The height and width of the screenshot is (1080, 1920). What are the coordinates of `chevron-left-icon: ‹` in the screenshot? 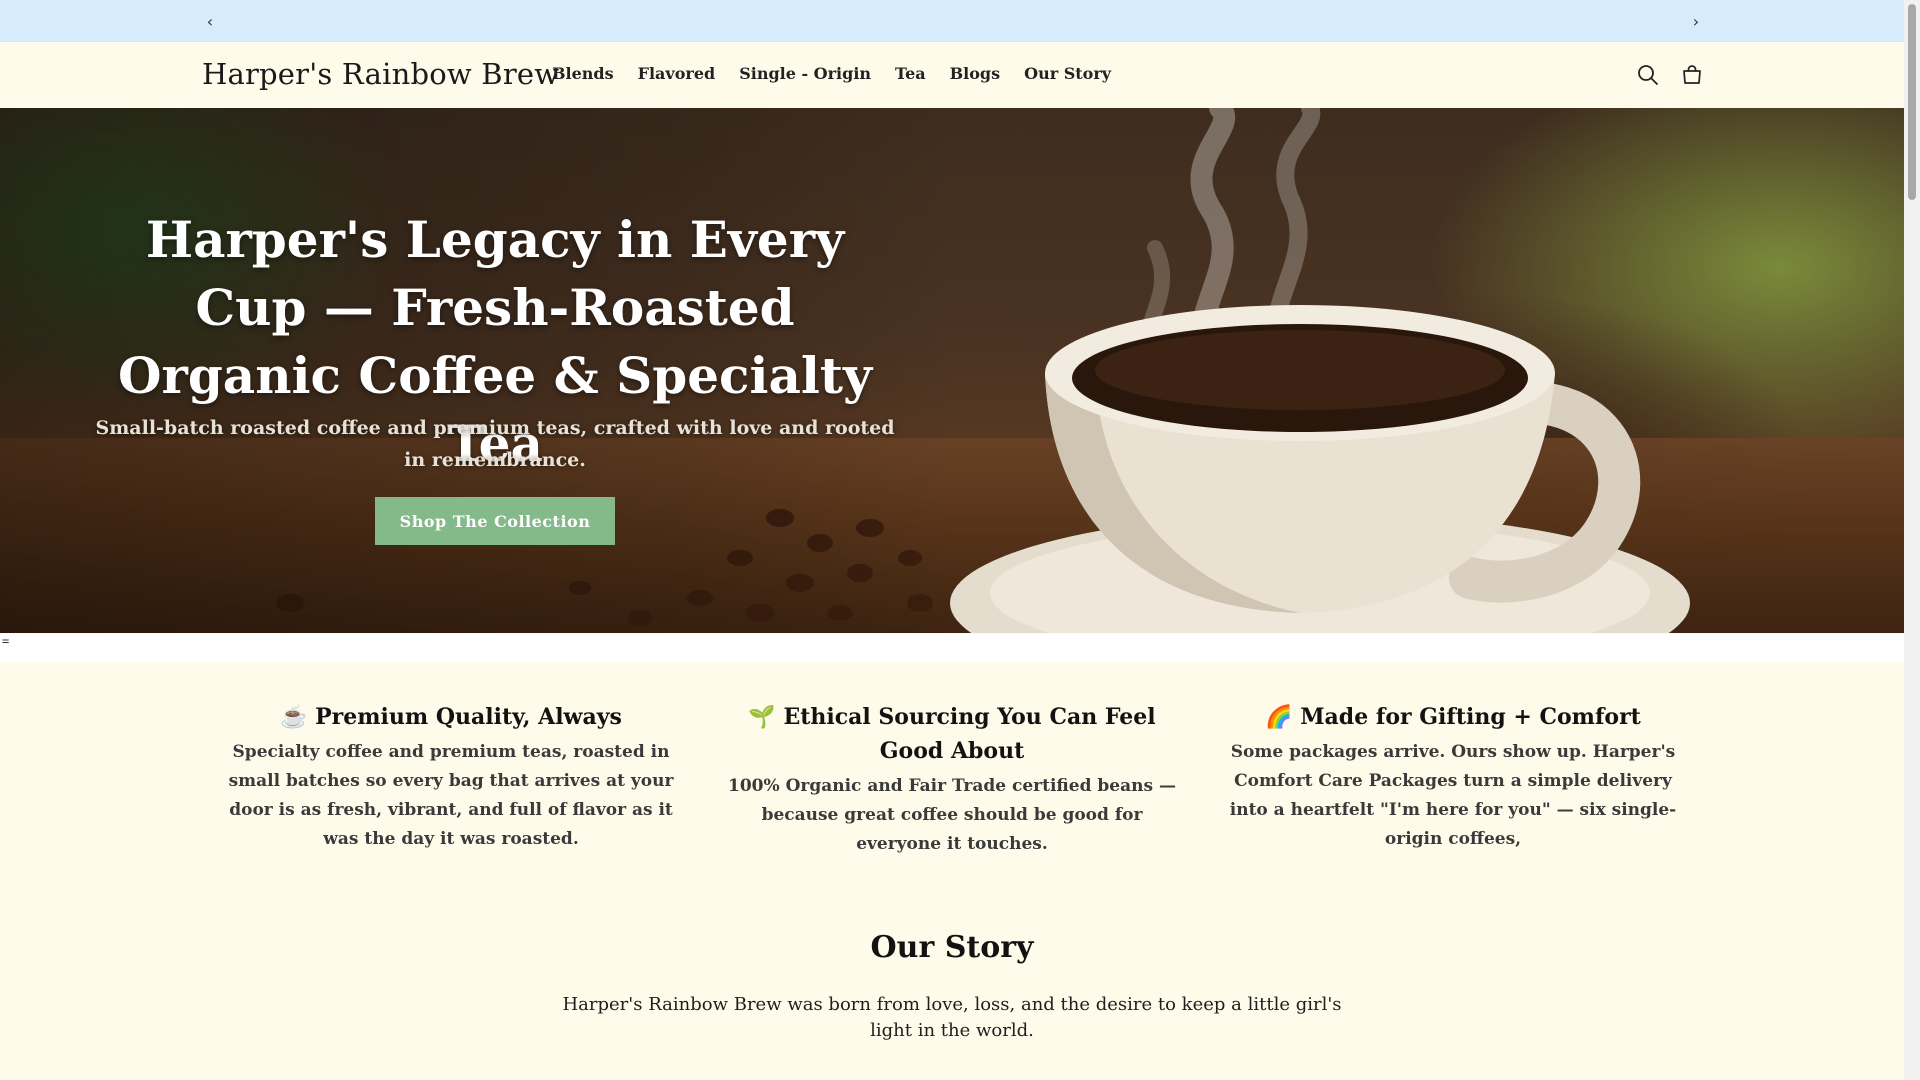 It's located at (210, 21).